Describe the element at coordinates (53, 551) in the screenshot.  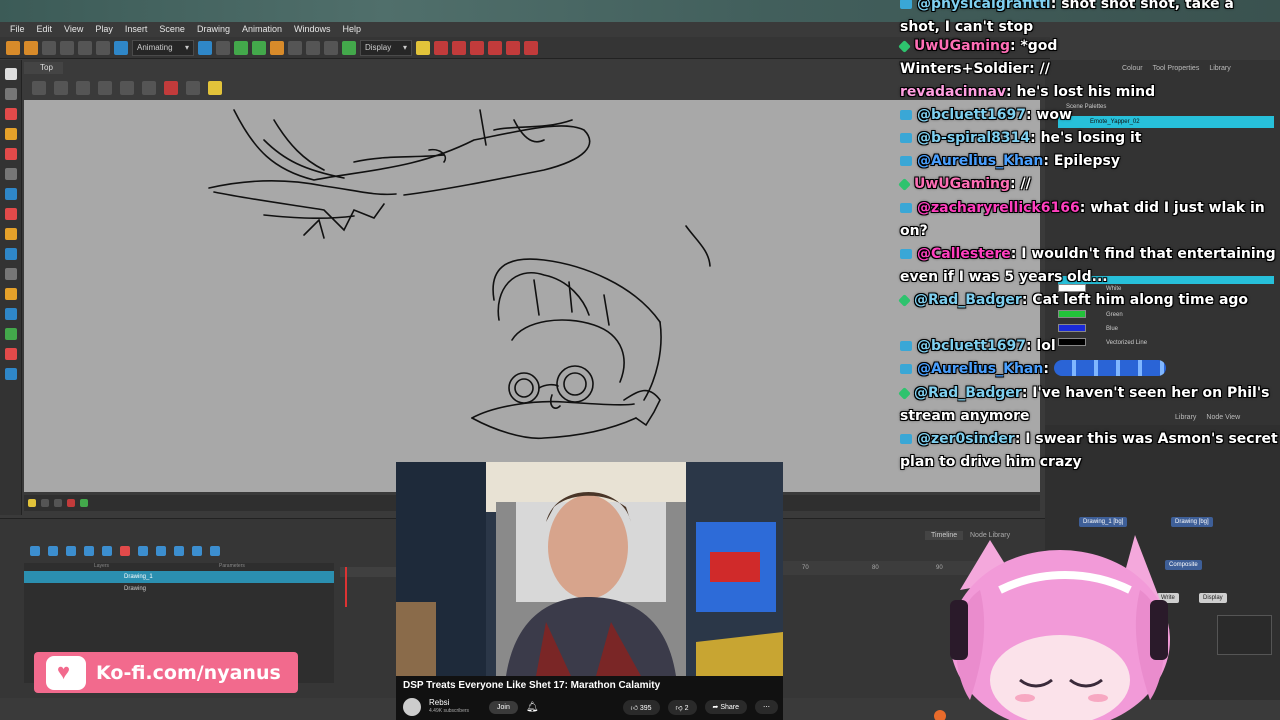
I see `add-layer-icon` at that location.